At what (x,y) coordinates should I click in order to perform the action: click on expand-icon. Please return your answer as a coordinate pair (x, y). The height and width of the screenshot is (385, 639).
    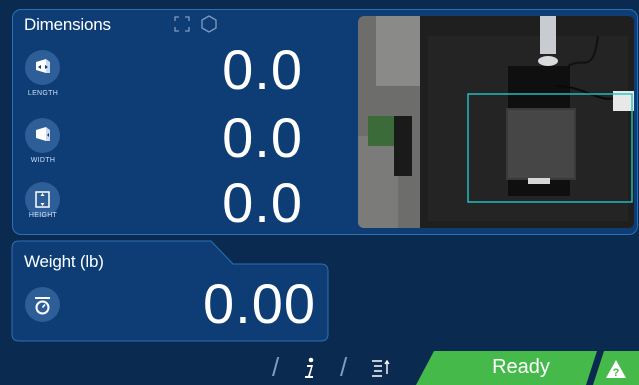
    Looking at the image, I should click on (182, 24).